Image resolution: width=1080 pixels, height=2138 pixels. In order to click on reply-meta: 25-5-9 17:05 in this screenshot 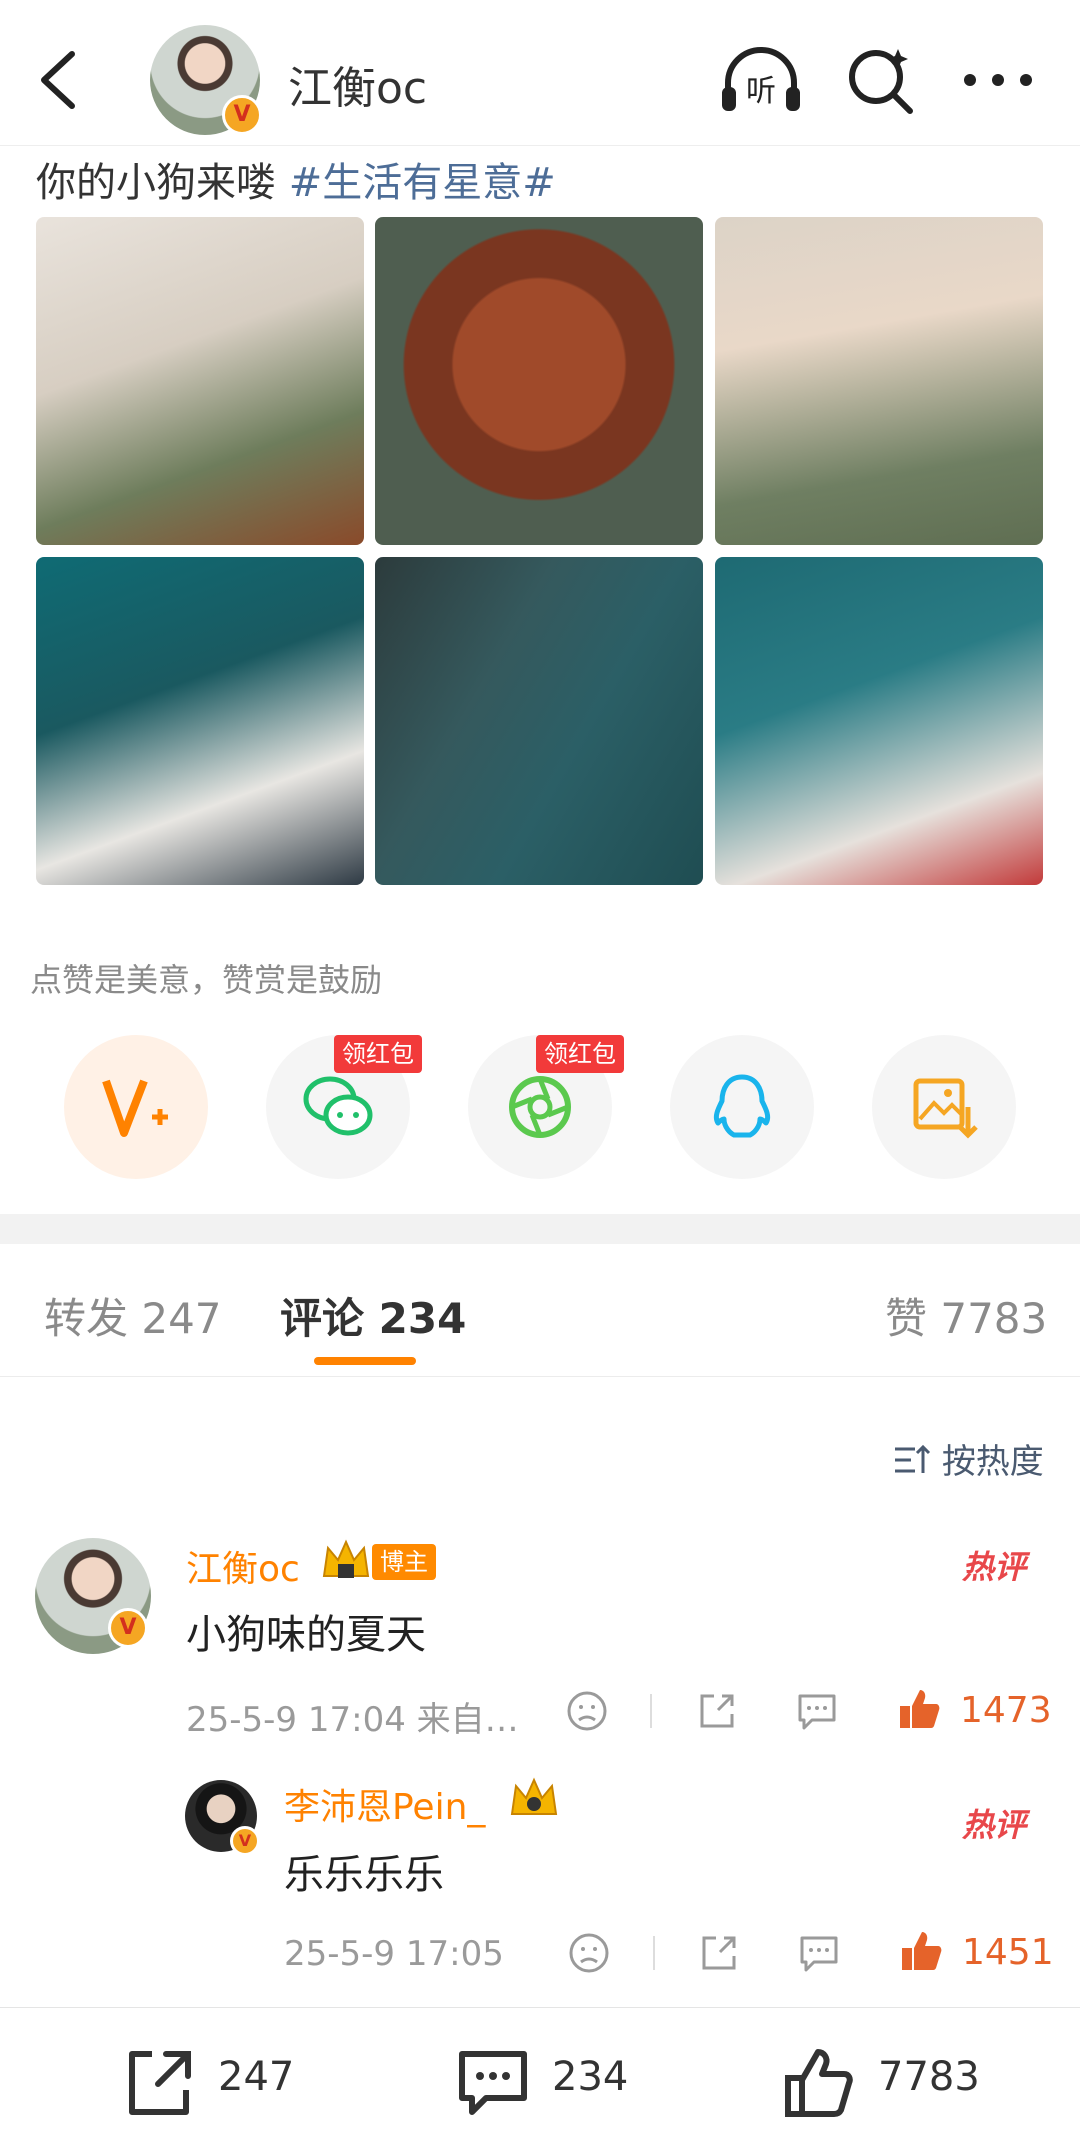, I will do `click(394, 1954)`.